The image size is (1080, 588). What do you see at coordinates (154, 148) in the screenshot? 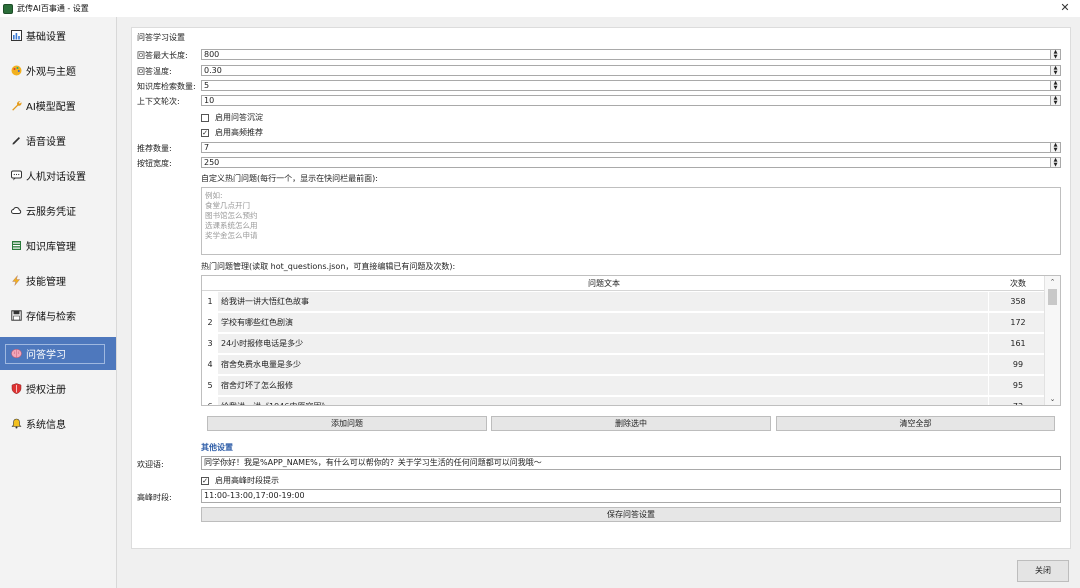
I see `recommend-count-label: 推荐数量:` at bounding box center [154, 148].